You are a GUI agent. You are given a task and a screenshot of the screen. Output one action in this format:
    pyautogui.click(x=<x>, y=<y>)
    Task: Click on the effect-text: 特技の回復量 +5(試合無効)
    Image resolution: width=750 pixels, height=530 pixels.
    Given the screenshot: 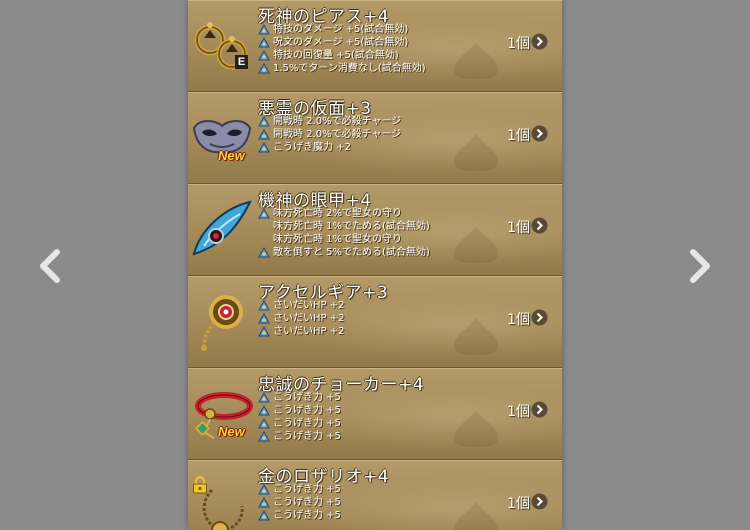 What is the action you would take?
    pyautogui.click(x=336, y=55)
    